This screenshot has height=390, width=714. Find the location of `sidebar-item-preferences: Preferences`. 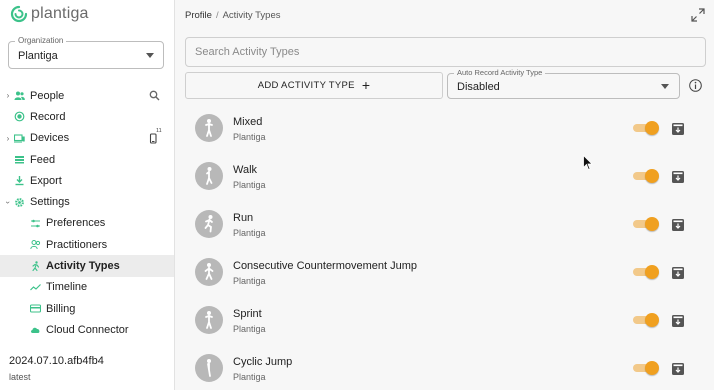

sidebar-item-preferences: Preferences is located at coordinates (87, 223).